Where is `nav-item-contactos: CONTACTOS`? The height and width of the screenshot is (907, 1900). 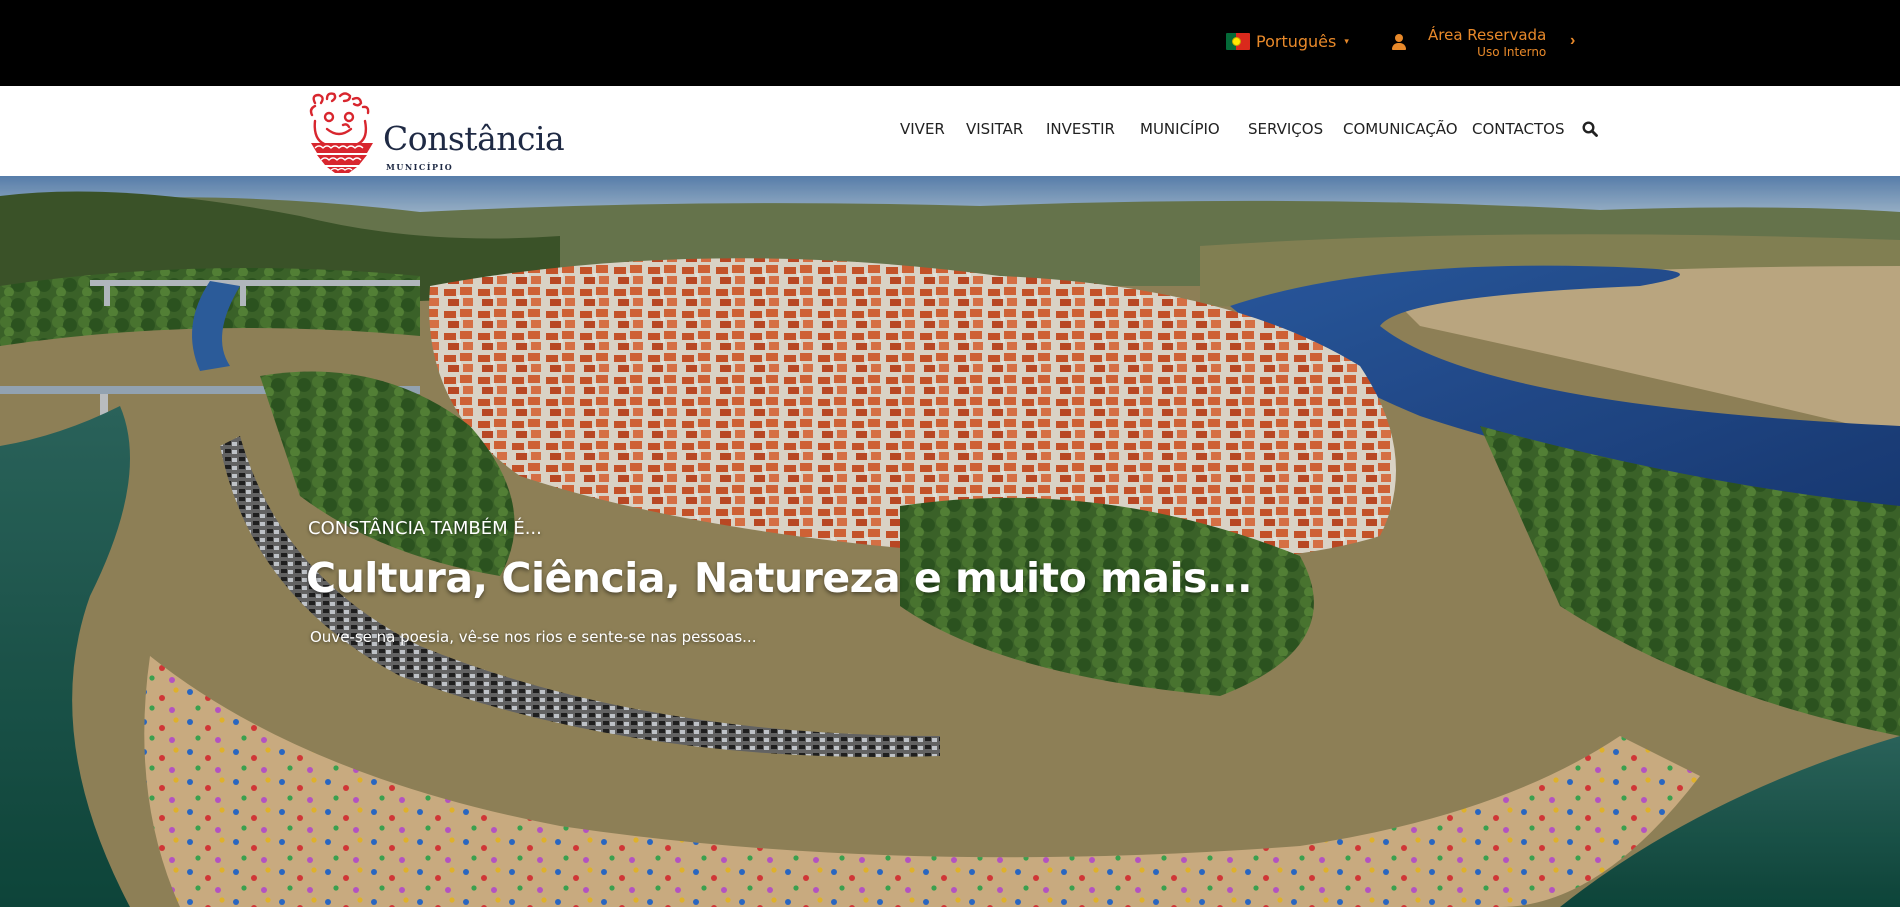 nav-item-contactos: CONTACTOS is located at coordinates (1518, 129).